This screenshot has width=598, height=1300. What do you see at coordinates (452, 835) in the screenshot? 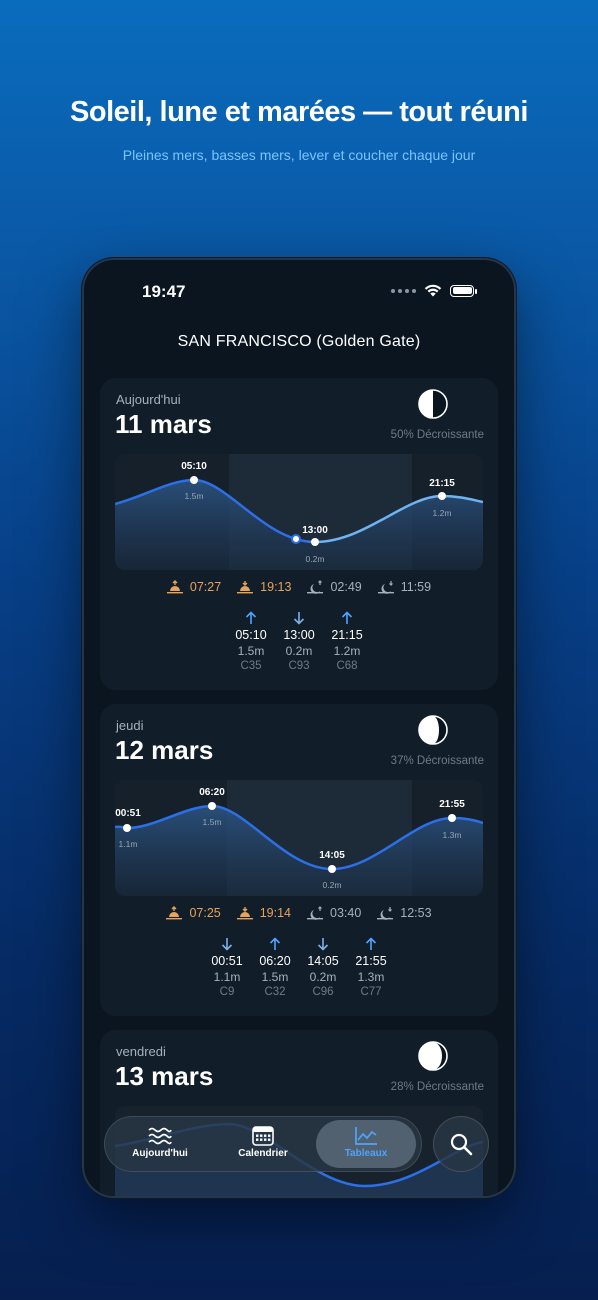
I see `tide-point-height: 1.3m` at bounding box center [452, 835].